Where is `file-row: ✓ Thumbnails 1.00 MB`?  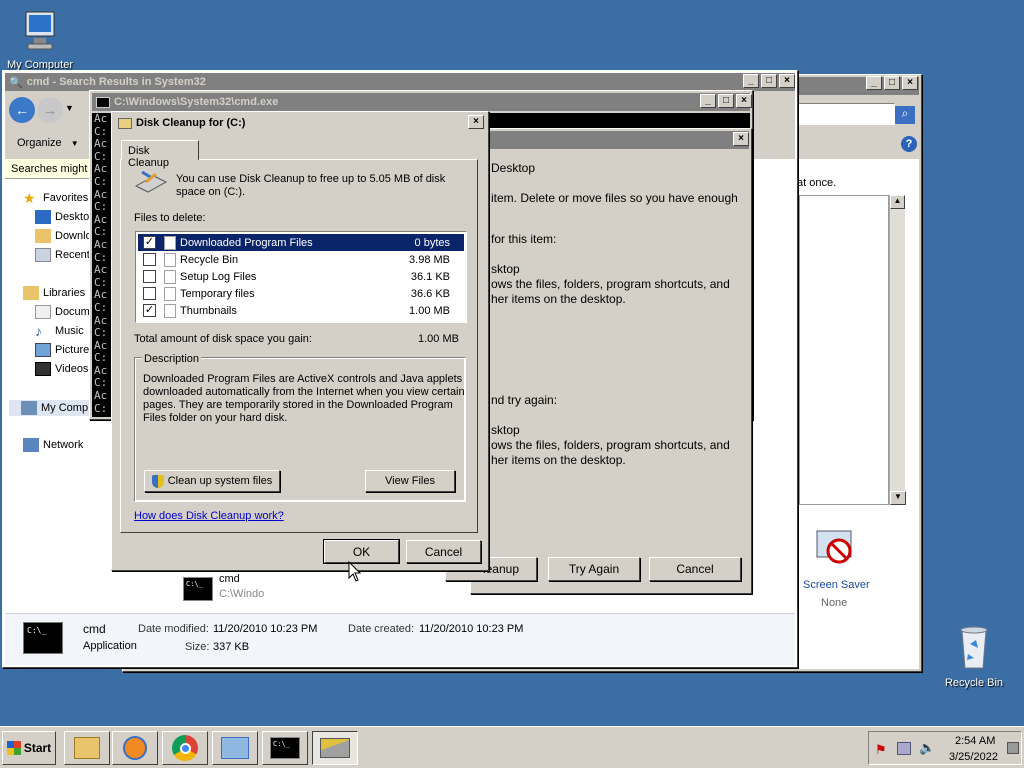 file-row: ✓ Thumbnails 1.00 MB is located at coordinates (301, 310).